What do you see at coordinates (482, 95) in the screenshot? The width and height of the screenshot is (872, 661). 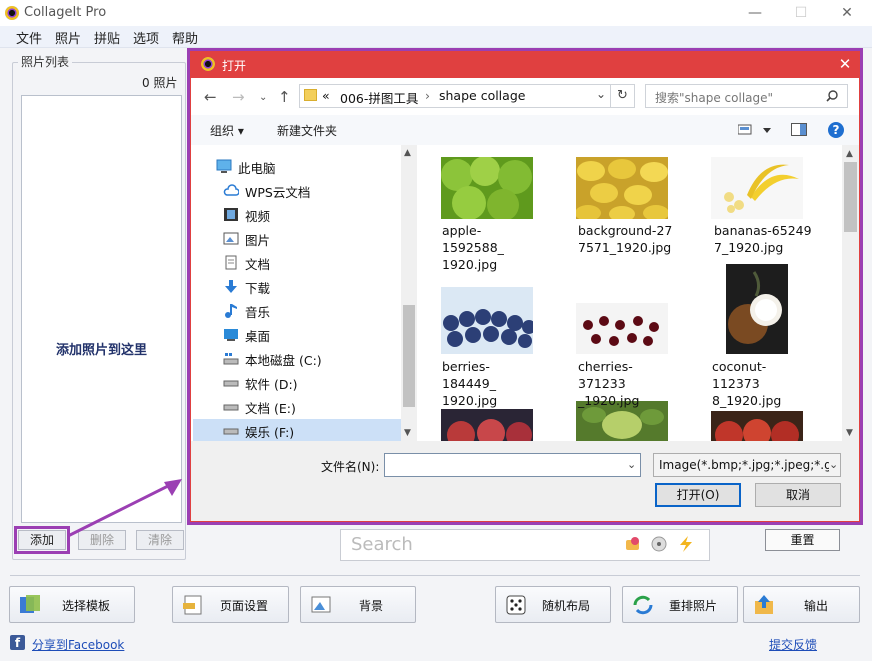 I see `breadcrumb-current: shape collage` at bounding box center [482, 95].